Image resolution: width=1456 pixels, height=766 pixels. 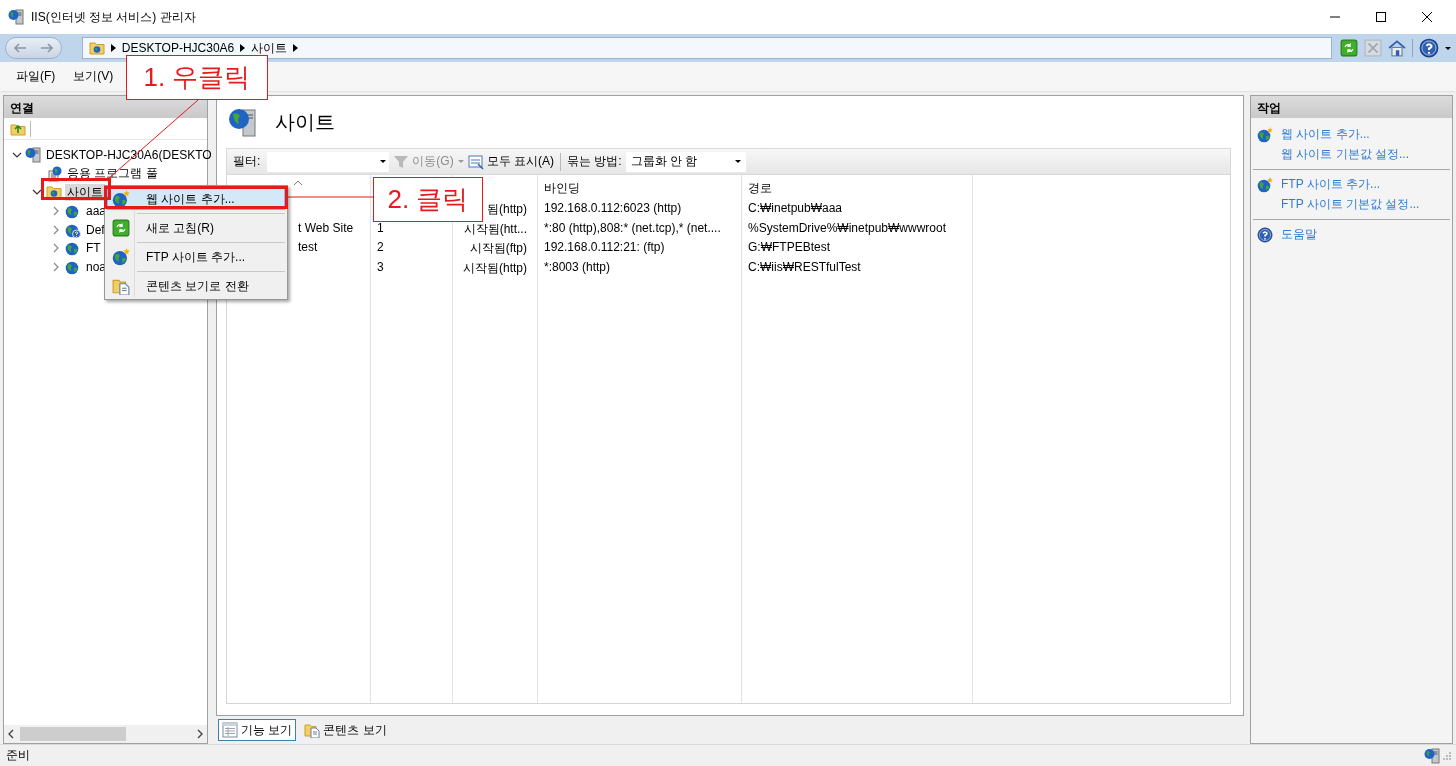 I want to click on funnel-icon, so click(x=401, y=161).